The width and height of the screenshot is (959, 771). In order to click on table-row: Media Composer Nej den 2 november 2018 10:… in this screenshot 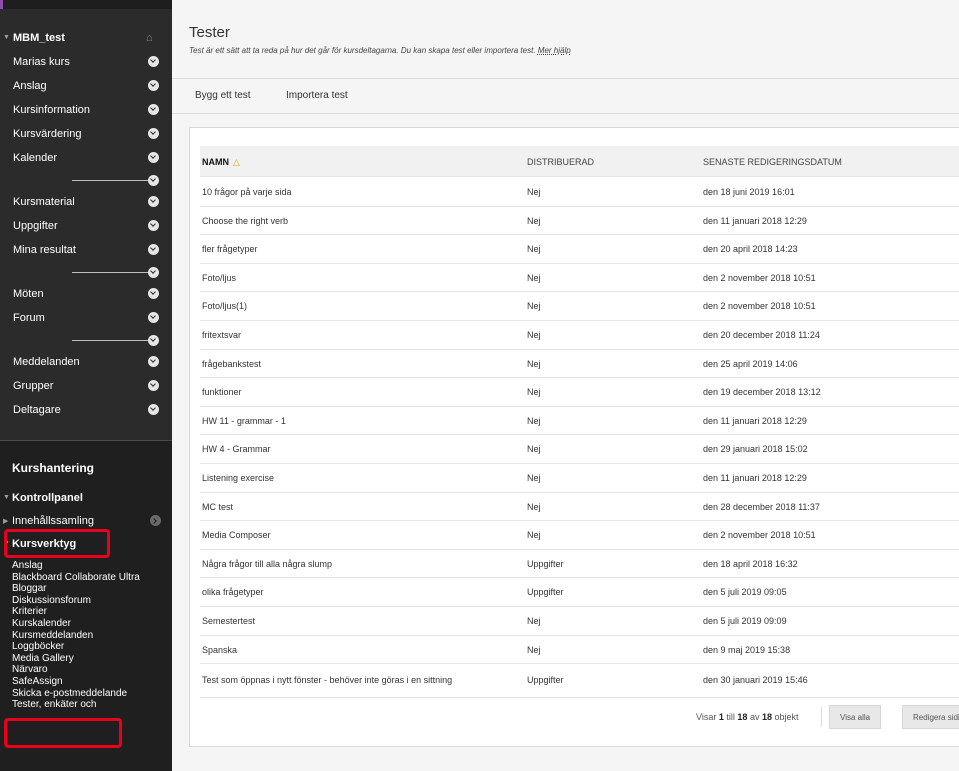, I will do `click(579, 535)`.